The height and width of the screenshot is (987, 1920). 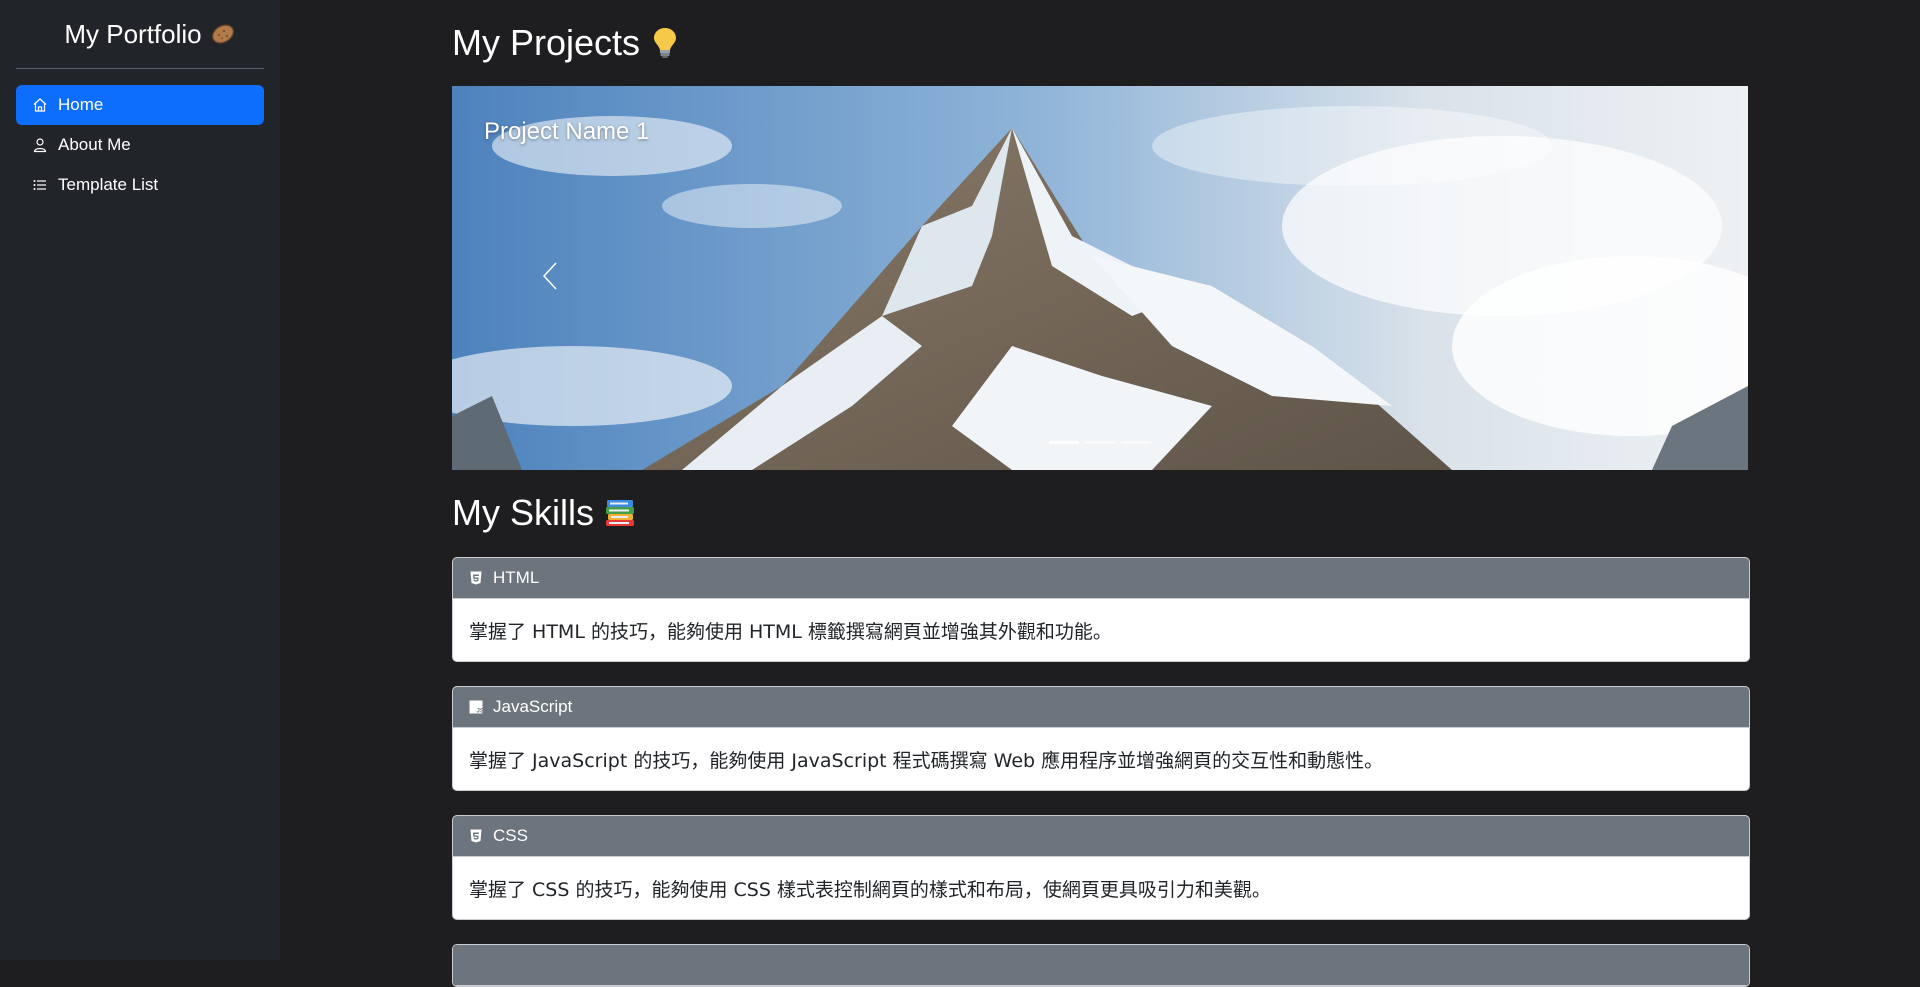 What do you see at coordinates (140, 480) in the screenshot?
I see `sidebar: My Portfolio Home About Me Template List` at bounding box center [140, 480].